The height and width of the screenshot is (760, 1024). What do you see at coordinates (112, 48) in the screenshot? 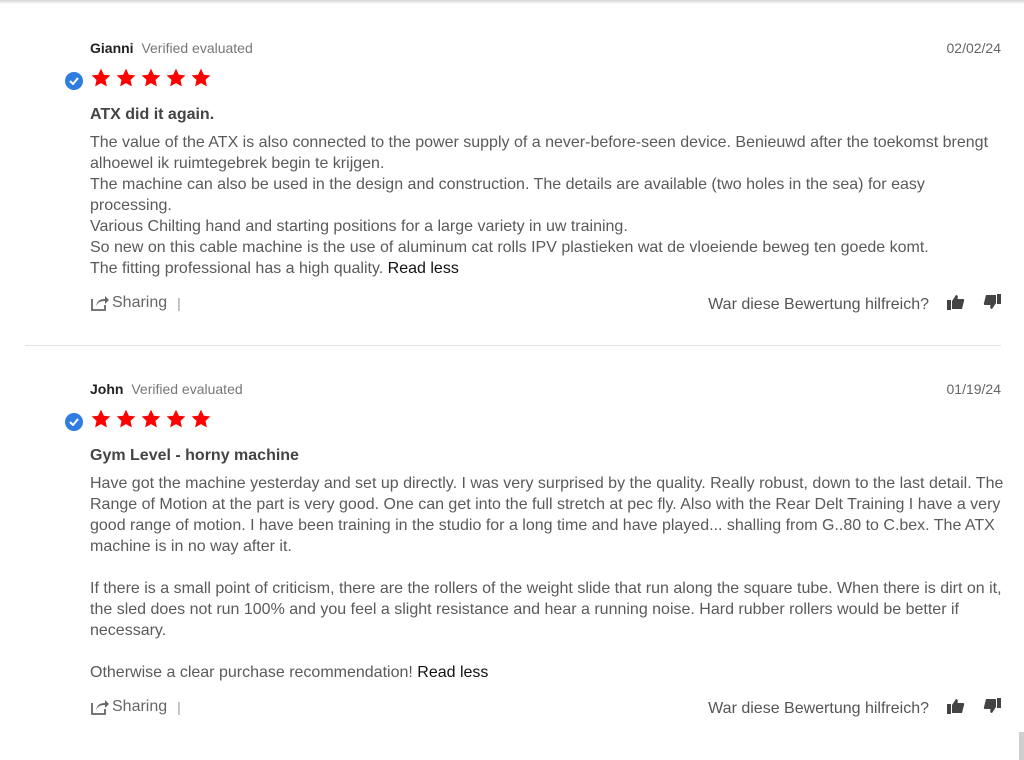
I see `review-author: Gianni` at bounding box center [112, 48].